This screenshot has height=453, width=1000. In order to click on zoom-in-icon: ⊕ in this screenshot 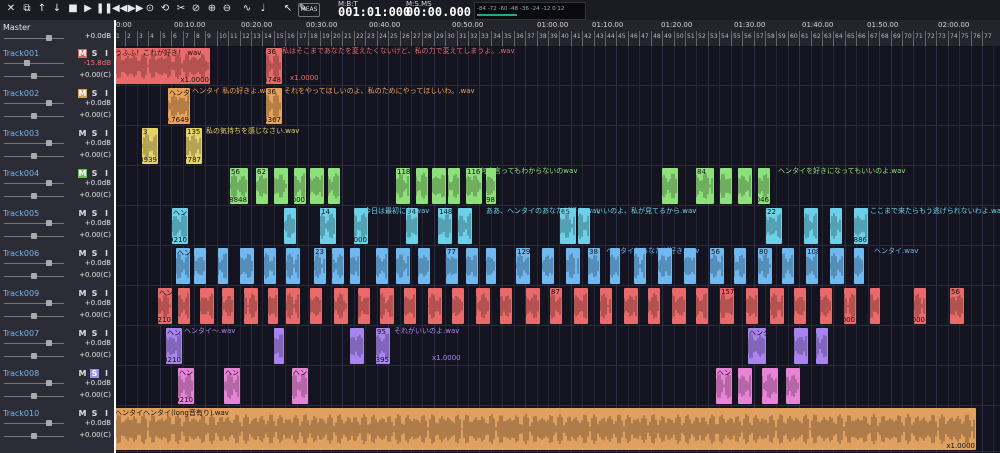, I will do `click(212, 9)`.